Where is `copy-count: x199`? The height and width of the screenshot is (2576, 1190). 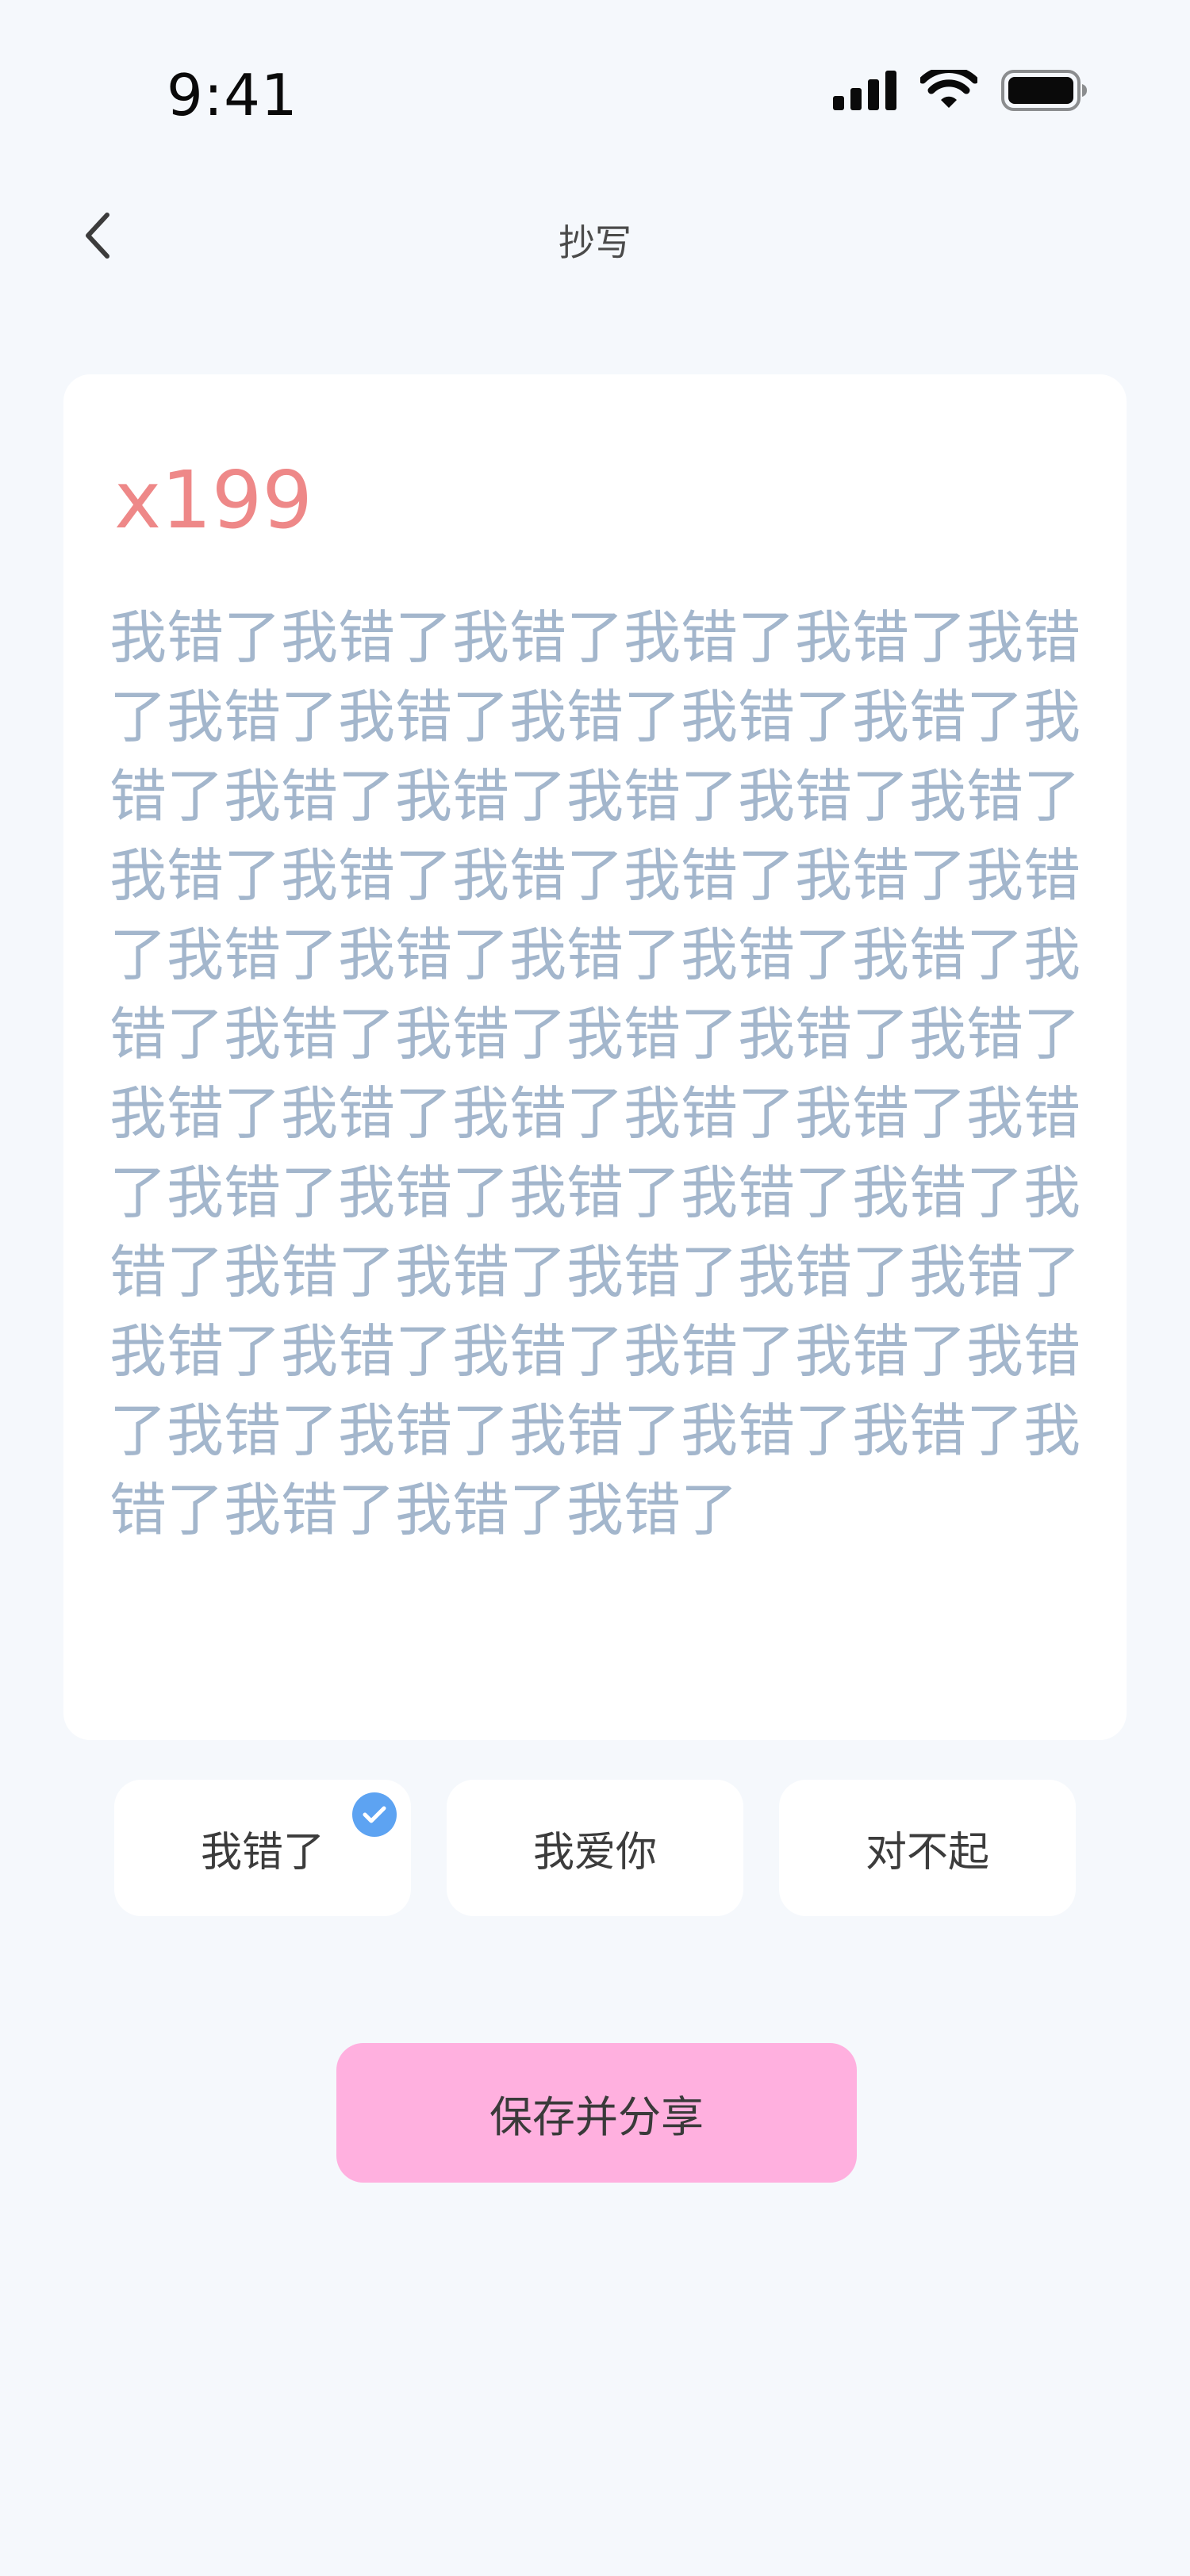
copy-count: x199 is located at coordinates (213, 500).